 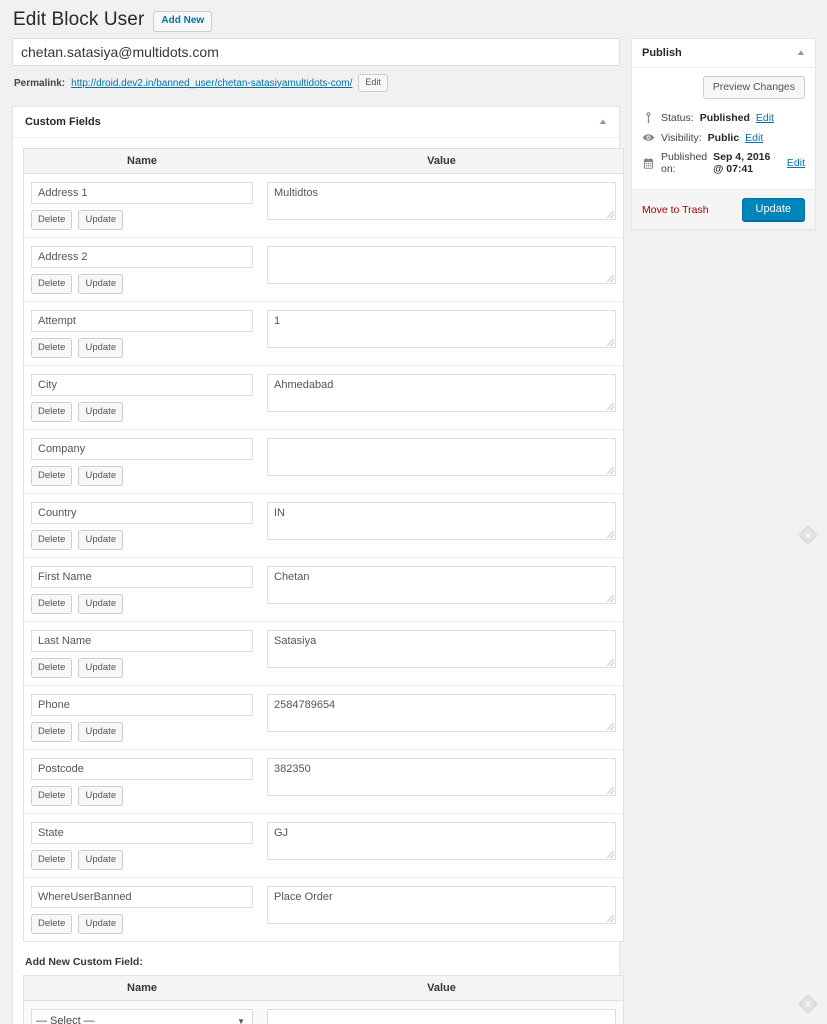 I want to click on row-actions: Delete Update, so click(x=142, y=860).